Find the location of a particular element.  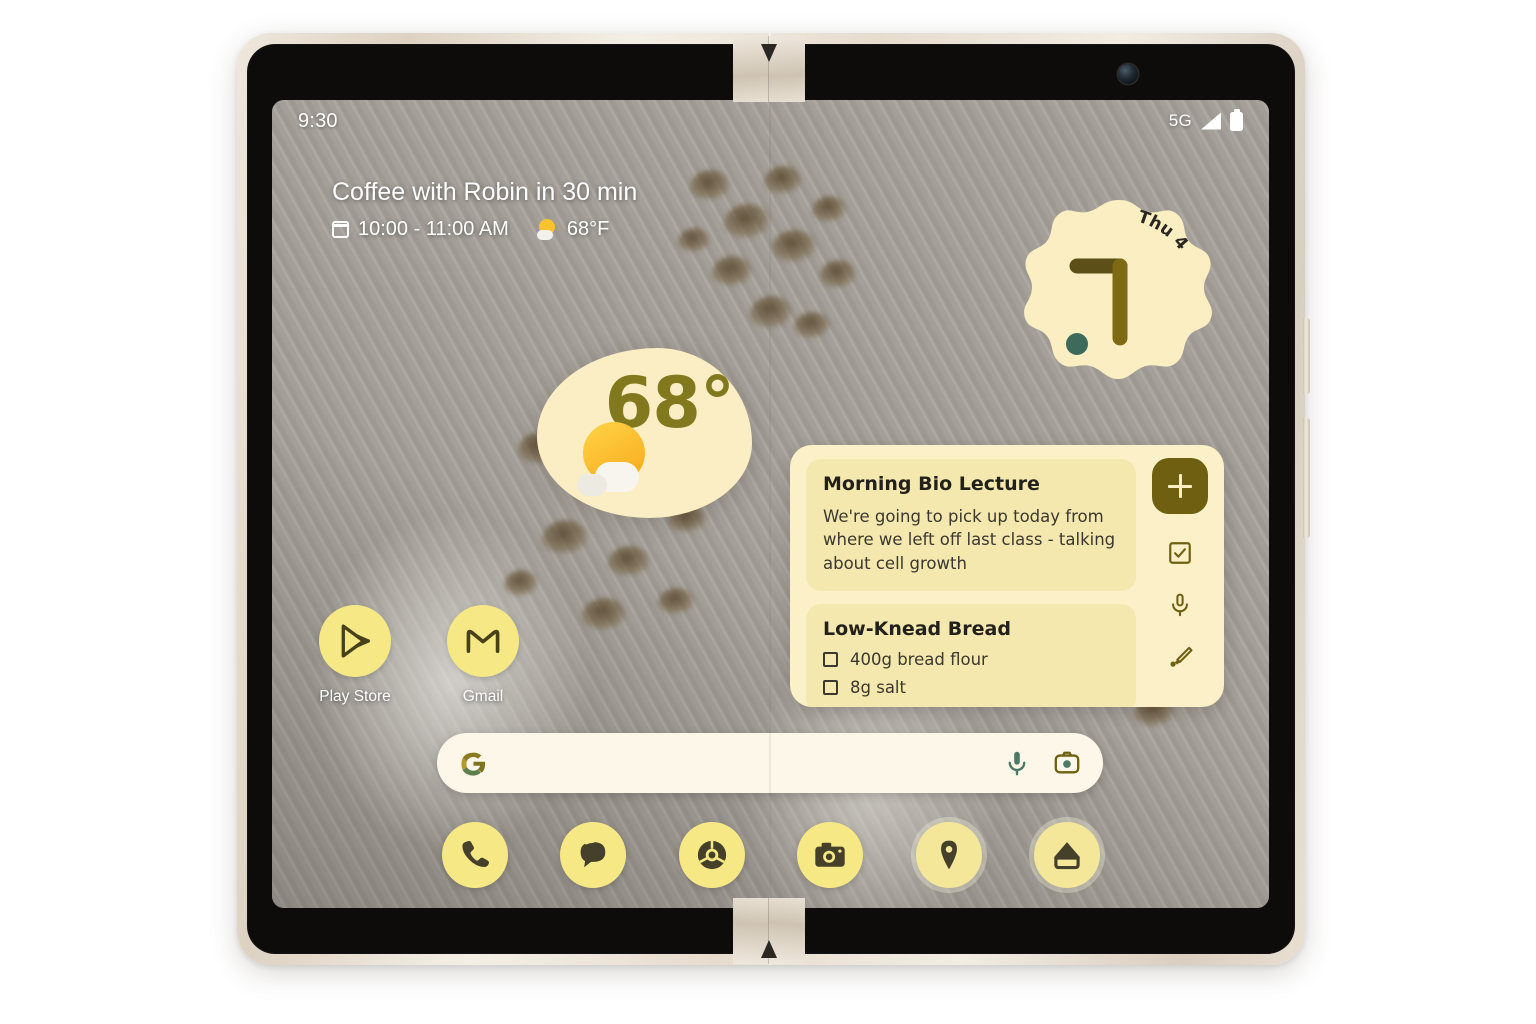

drawing-note-button is located at coordinates (1180, 657).